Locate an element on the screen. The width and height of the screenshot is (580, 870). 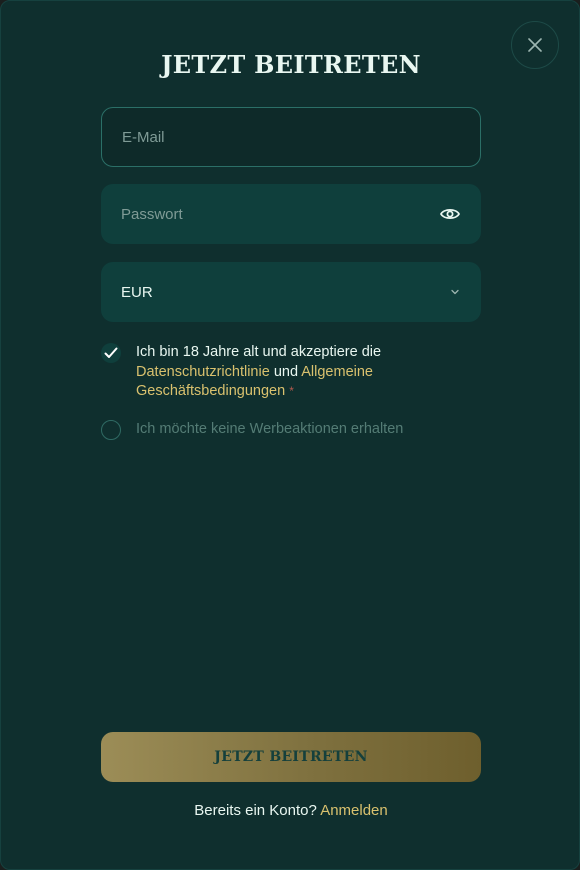
email-field is located at coordinates (291, 137).